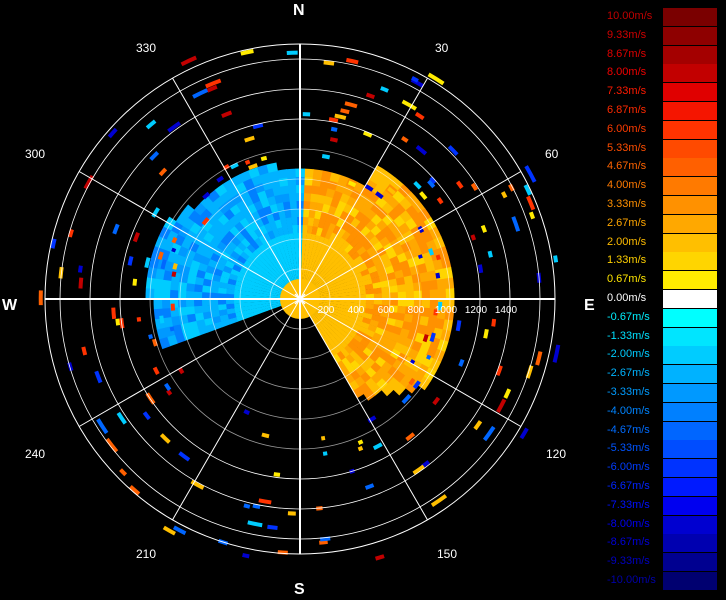 The height and width of the screenshot is (600, 726). Describe the element at coordinates (661, 17) in the screenshot. I see `legend-row: 10.00m/s` at that location.